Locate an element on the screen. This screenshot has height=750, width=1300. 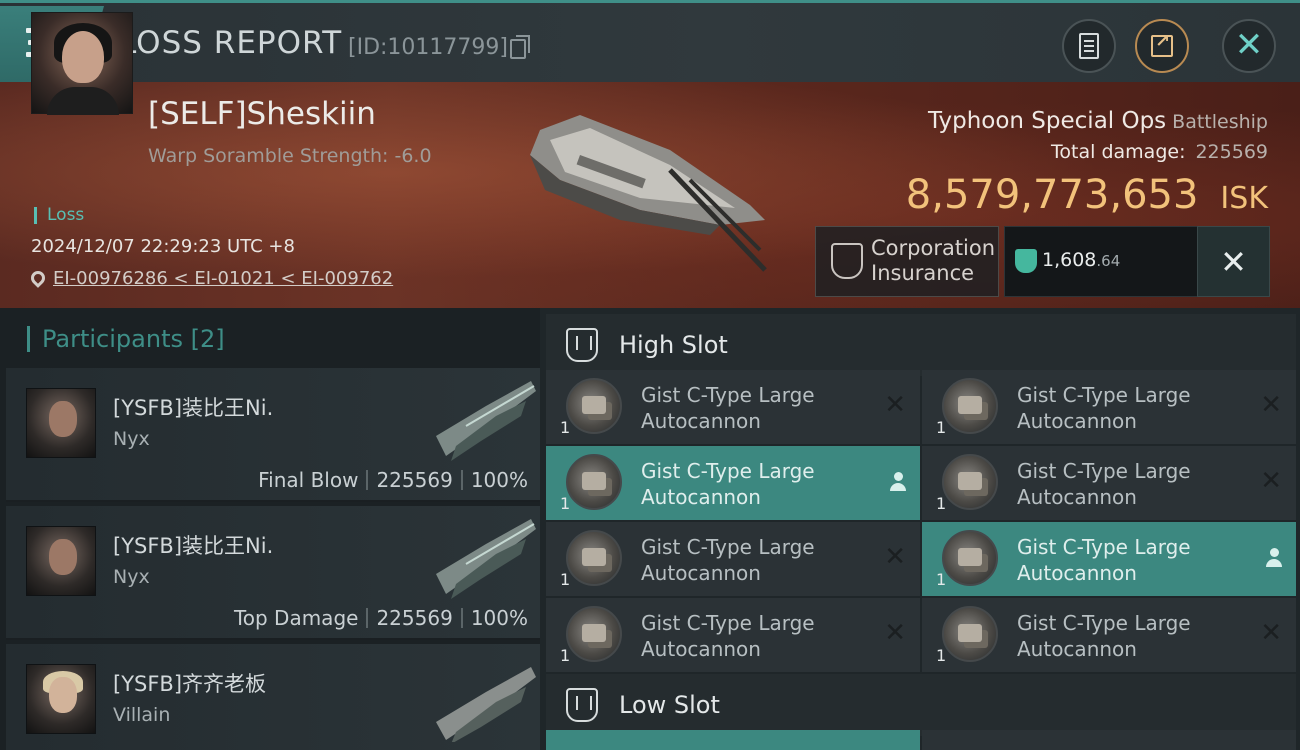
participant-card: [YSFB]齐齐老板 Villain is located at coordinates (273, 697).